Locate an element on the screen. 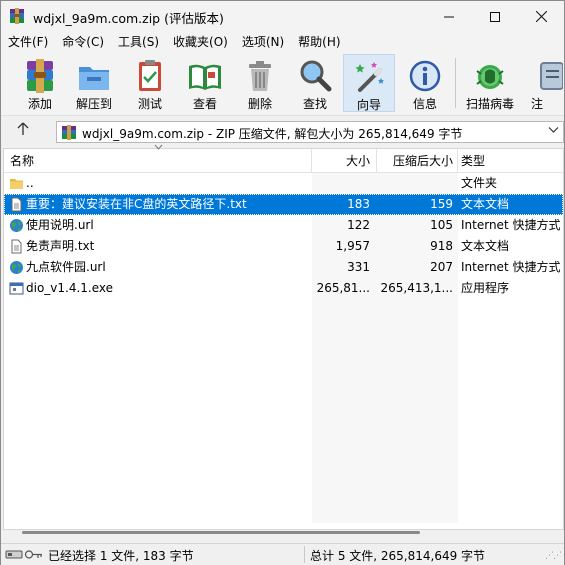 The height and width of the screenshot is (565, 565). file-size: 331 is located at coordinates (358, 267).